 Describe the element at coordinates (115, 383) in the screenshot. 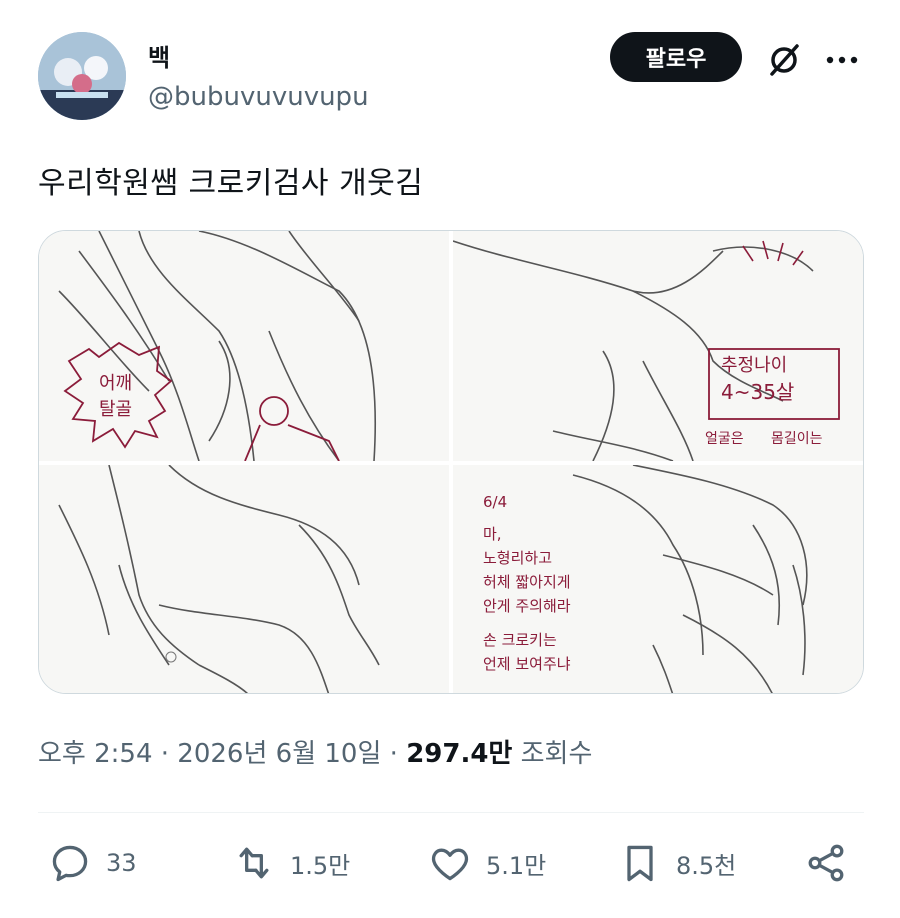

I see `annotation-text: 어깨` at that location.